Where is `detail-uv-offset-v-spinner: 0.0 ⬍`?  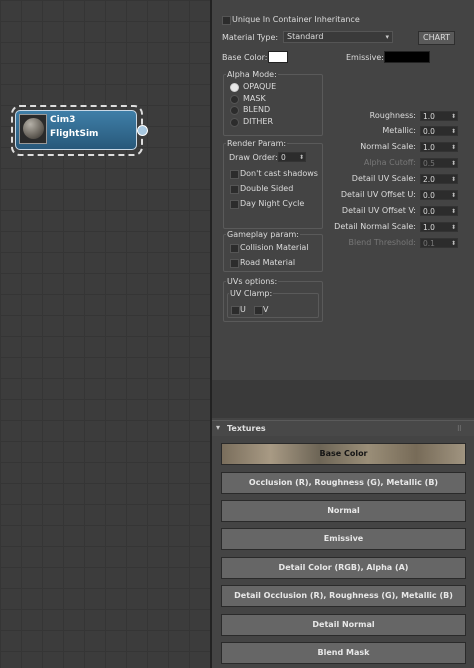 detail-uv-offset-v-spinner: 0.0 ⬍ is located at coordinates (439, 211).